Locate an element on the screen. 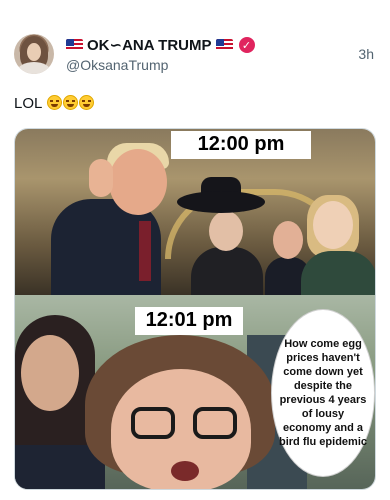  user-handle: @OksanaTrump is located at coordinates (117, 65).